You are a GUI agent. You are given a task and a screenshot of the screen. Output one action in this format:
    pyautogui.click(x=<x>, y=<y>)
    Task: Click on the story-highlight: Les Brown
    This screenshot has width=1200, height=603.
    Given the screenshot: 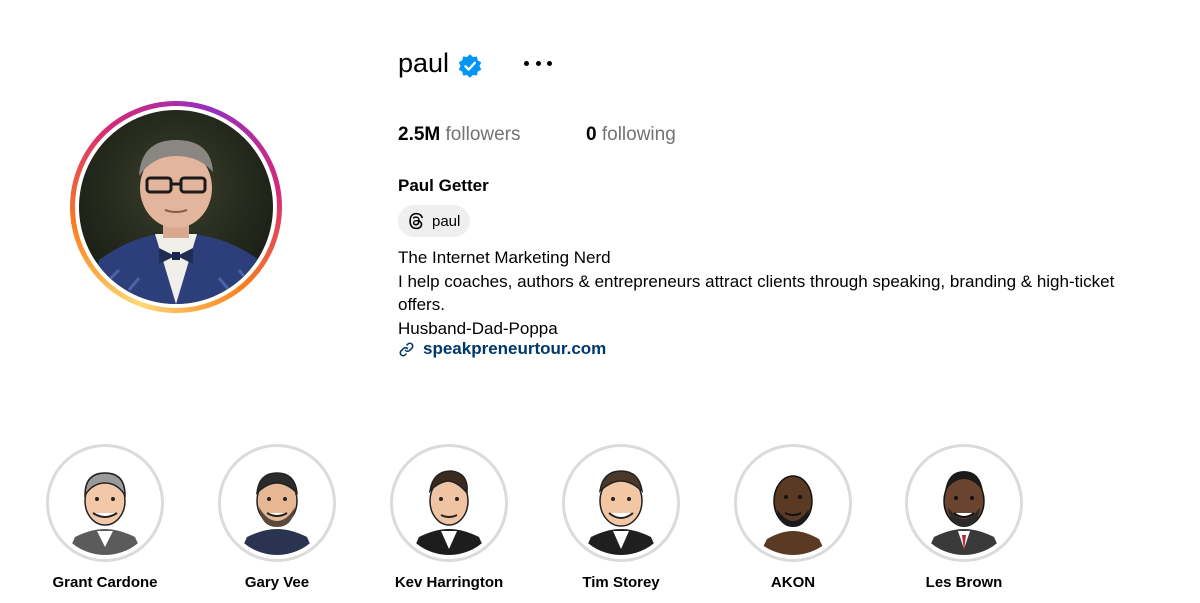 What is the action you would take?
    pyautogui.click(x=964, y=517)
    